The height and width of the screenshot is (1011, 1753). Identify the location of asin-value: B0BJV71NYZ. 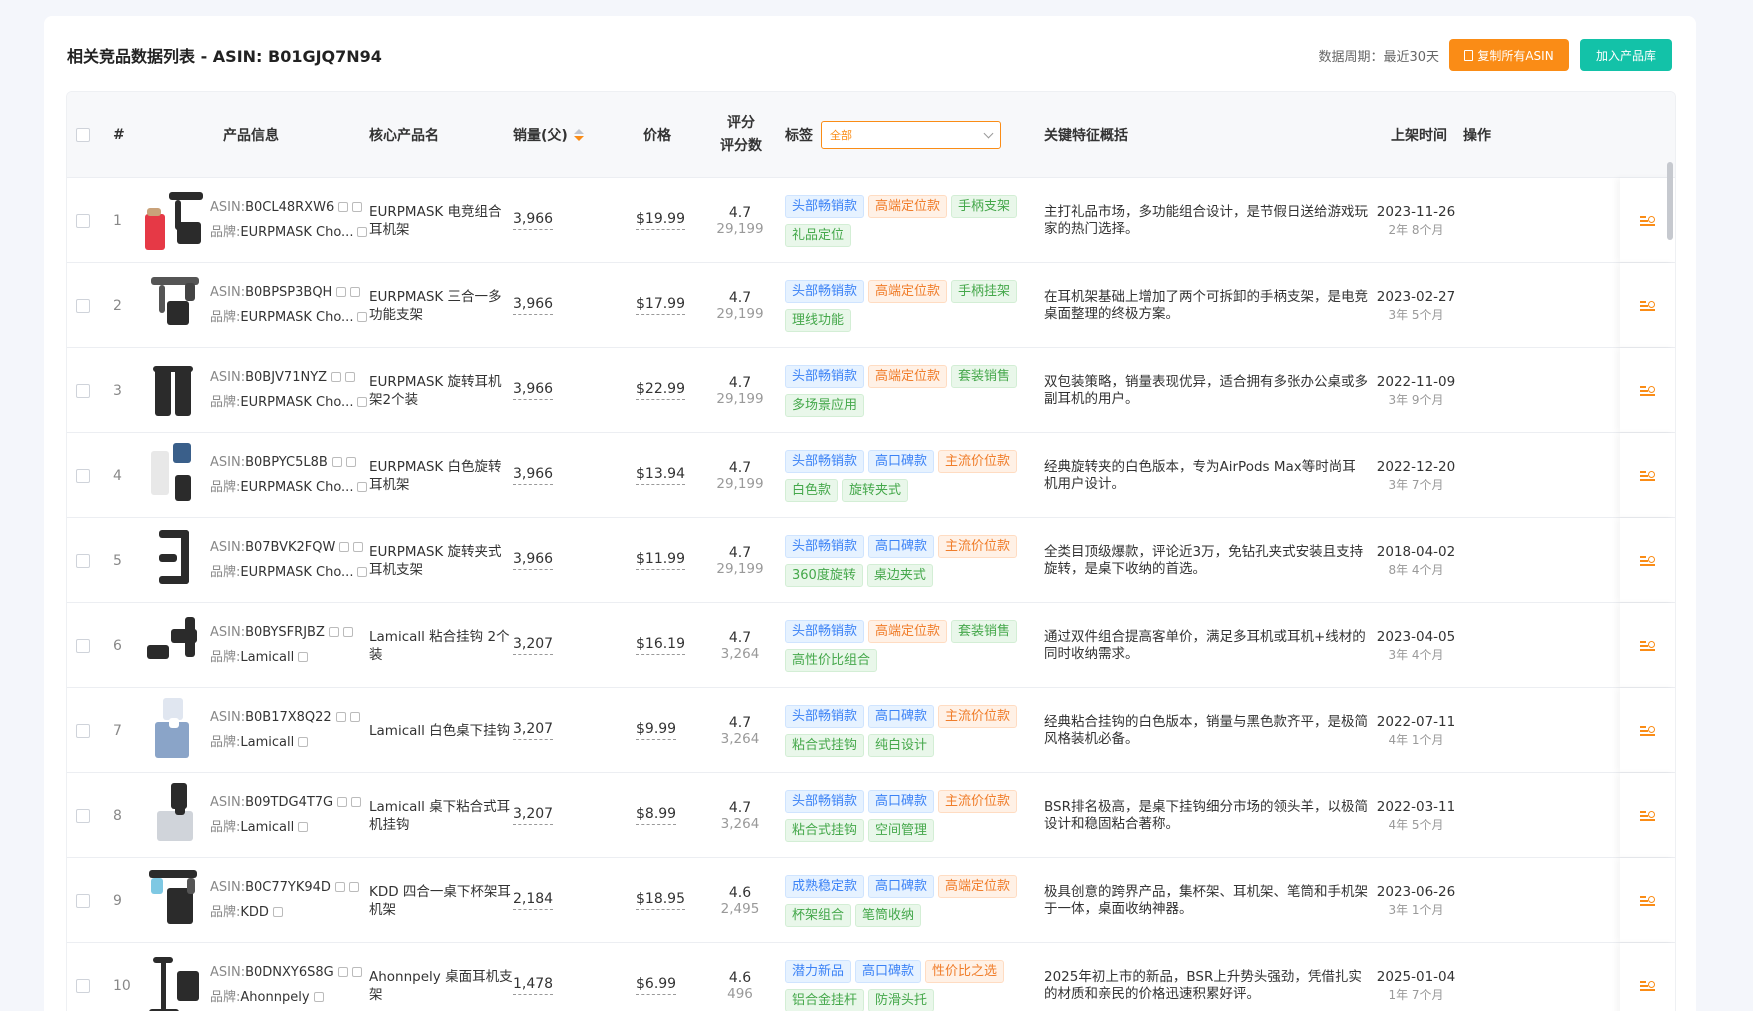
(286, 377).